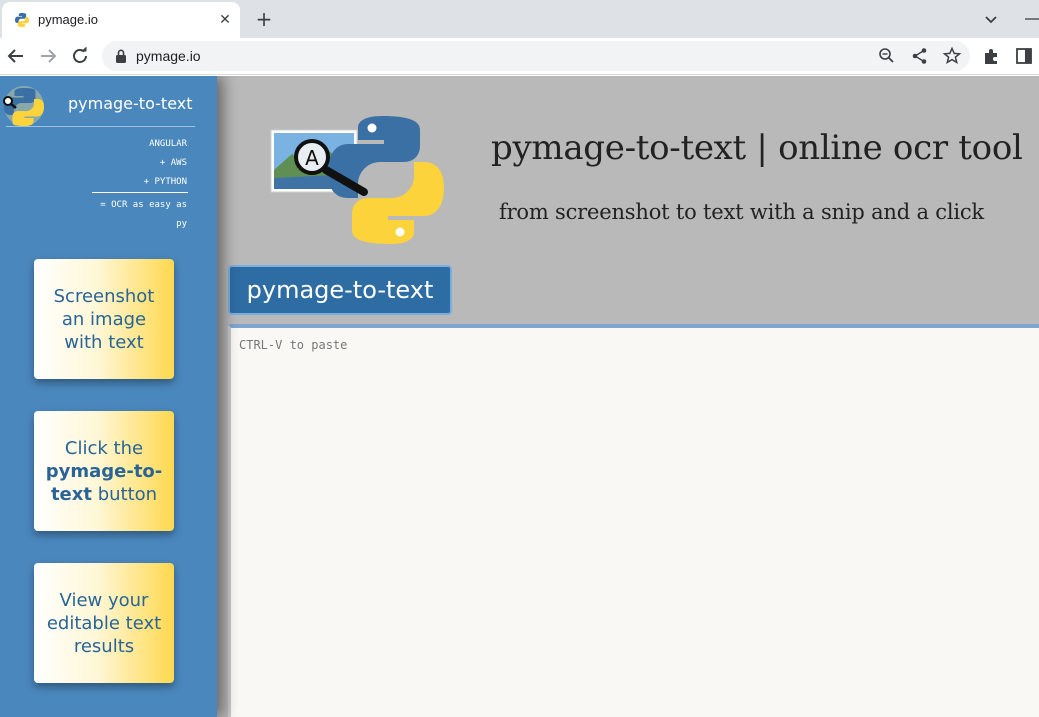 The width and height of the screenshot is (1039, 717). What do you see at coordinates (920, 56) in the screenshot?
I see `share-icon` at bounding box center [920, 56].